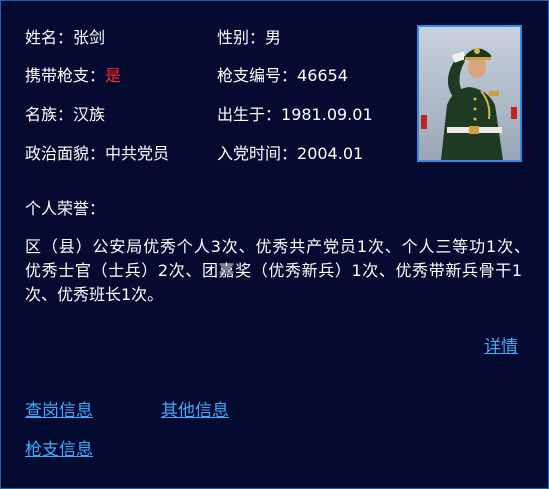 Image resolution: width=549 pixels, height=489 pixels. I want to click on political-value: 中共党员, so click(137, 153).